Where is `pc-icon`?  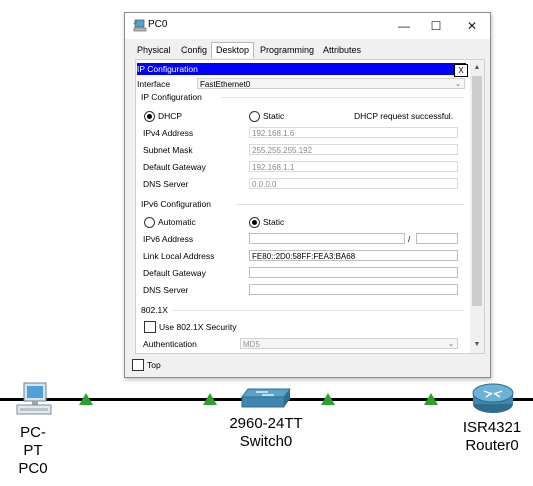
pc-icon is located at coordinates (34, 398).